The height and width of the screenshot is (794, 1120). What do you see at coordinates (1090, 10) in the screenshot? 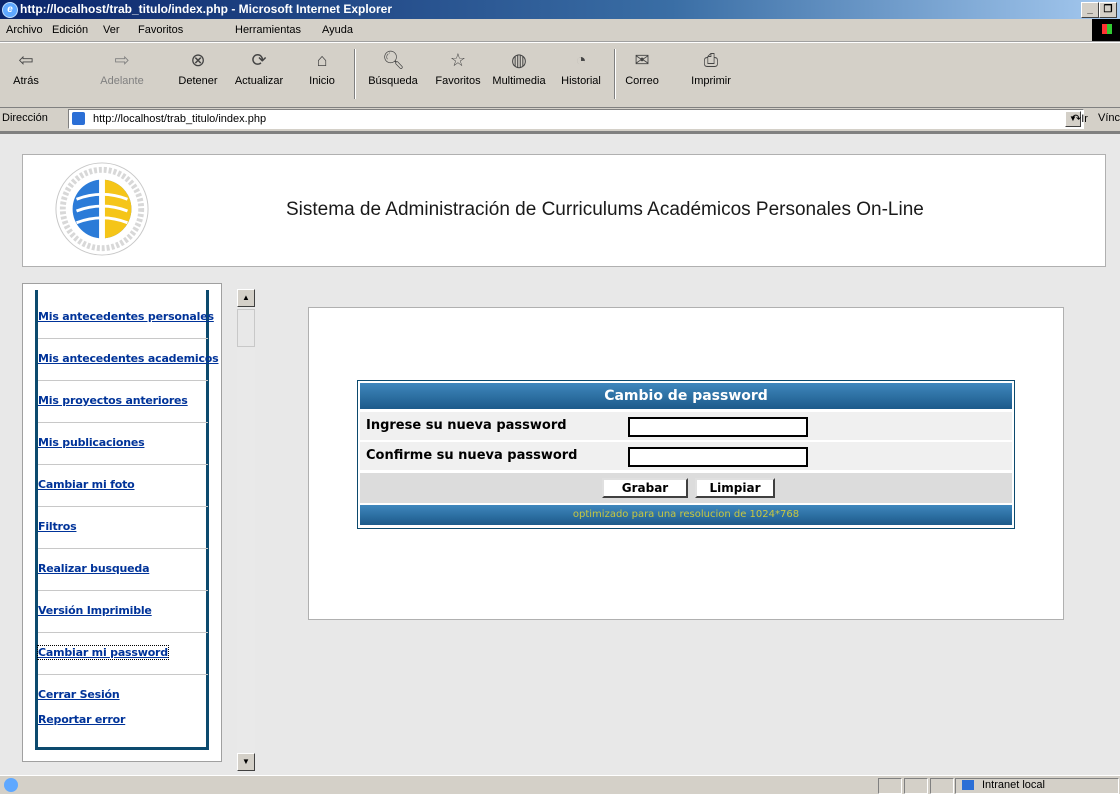
I see `minimize-button: _` at bounding box center [1090, 10].